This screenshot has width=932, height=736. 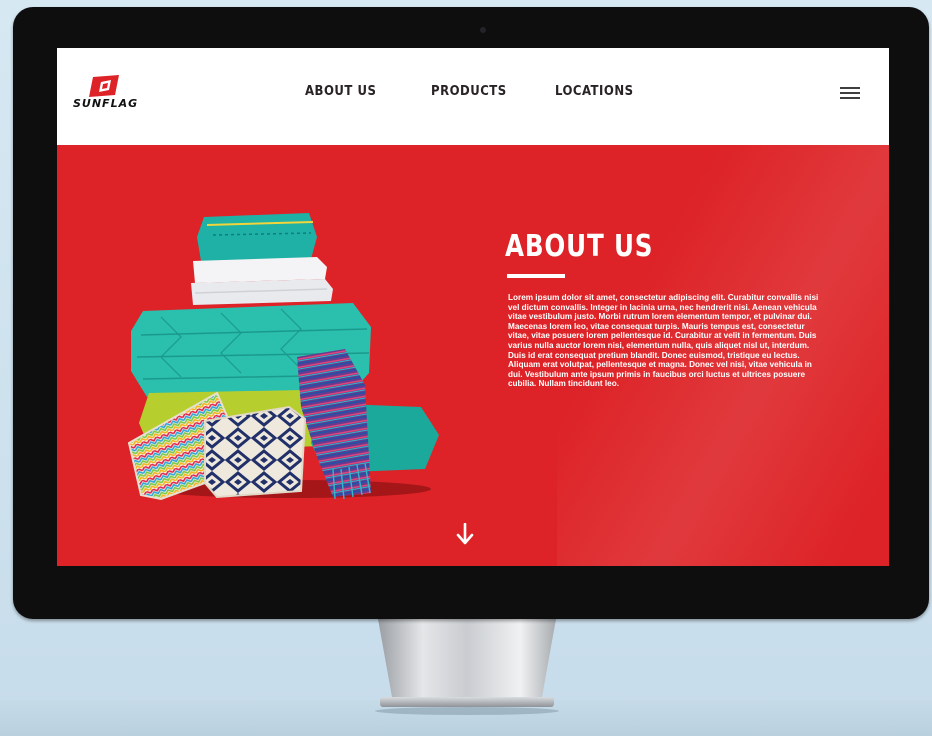 I want to click on hamburger-menu-icon, so click(x=850, y=93).